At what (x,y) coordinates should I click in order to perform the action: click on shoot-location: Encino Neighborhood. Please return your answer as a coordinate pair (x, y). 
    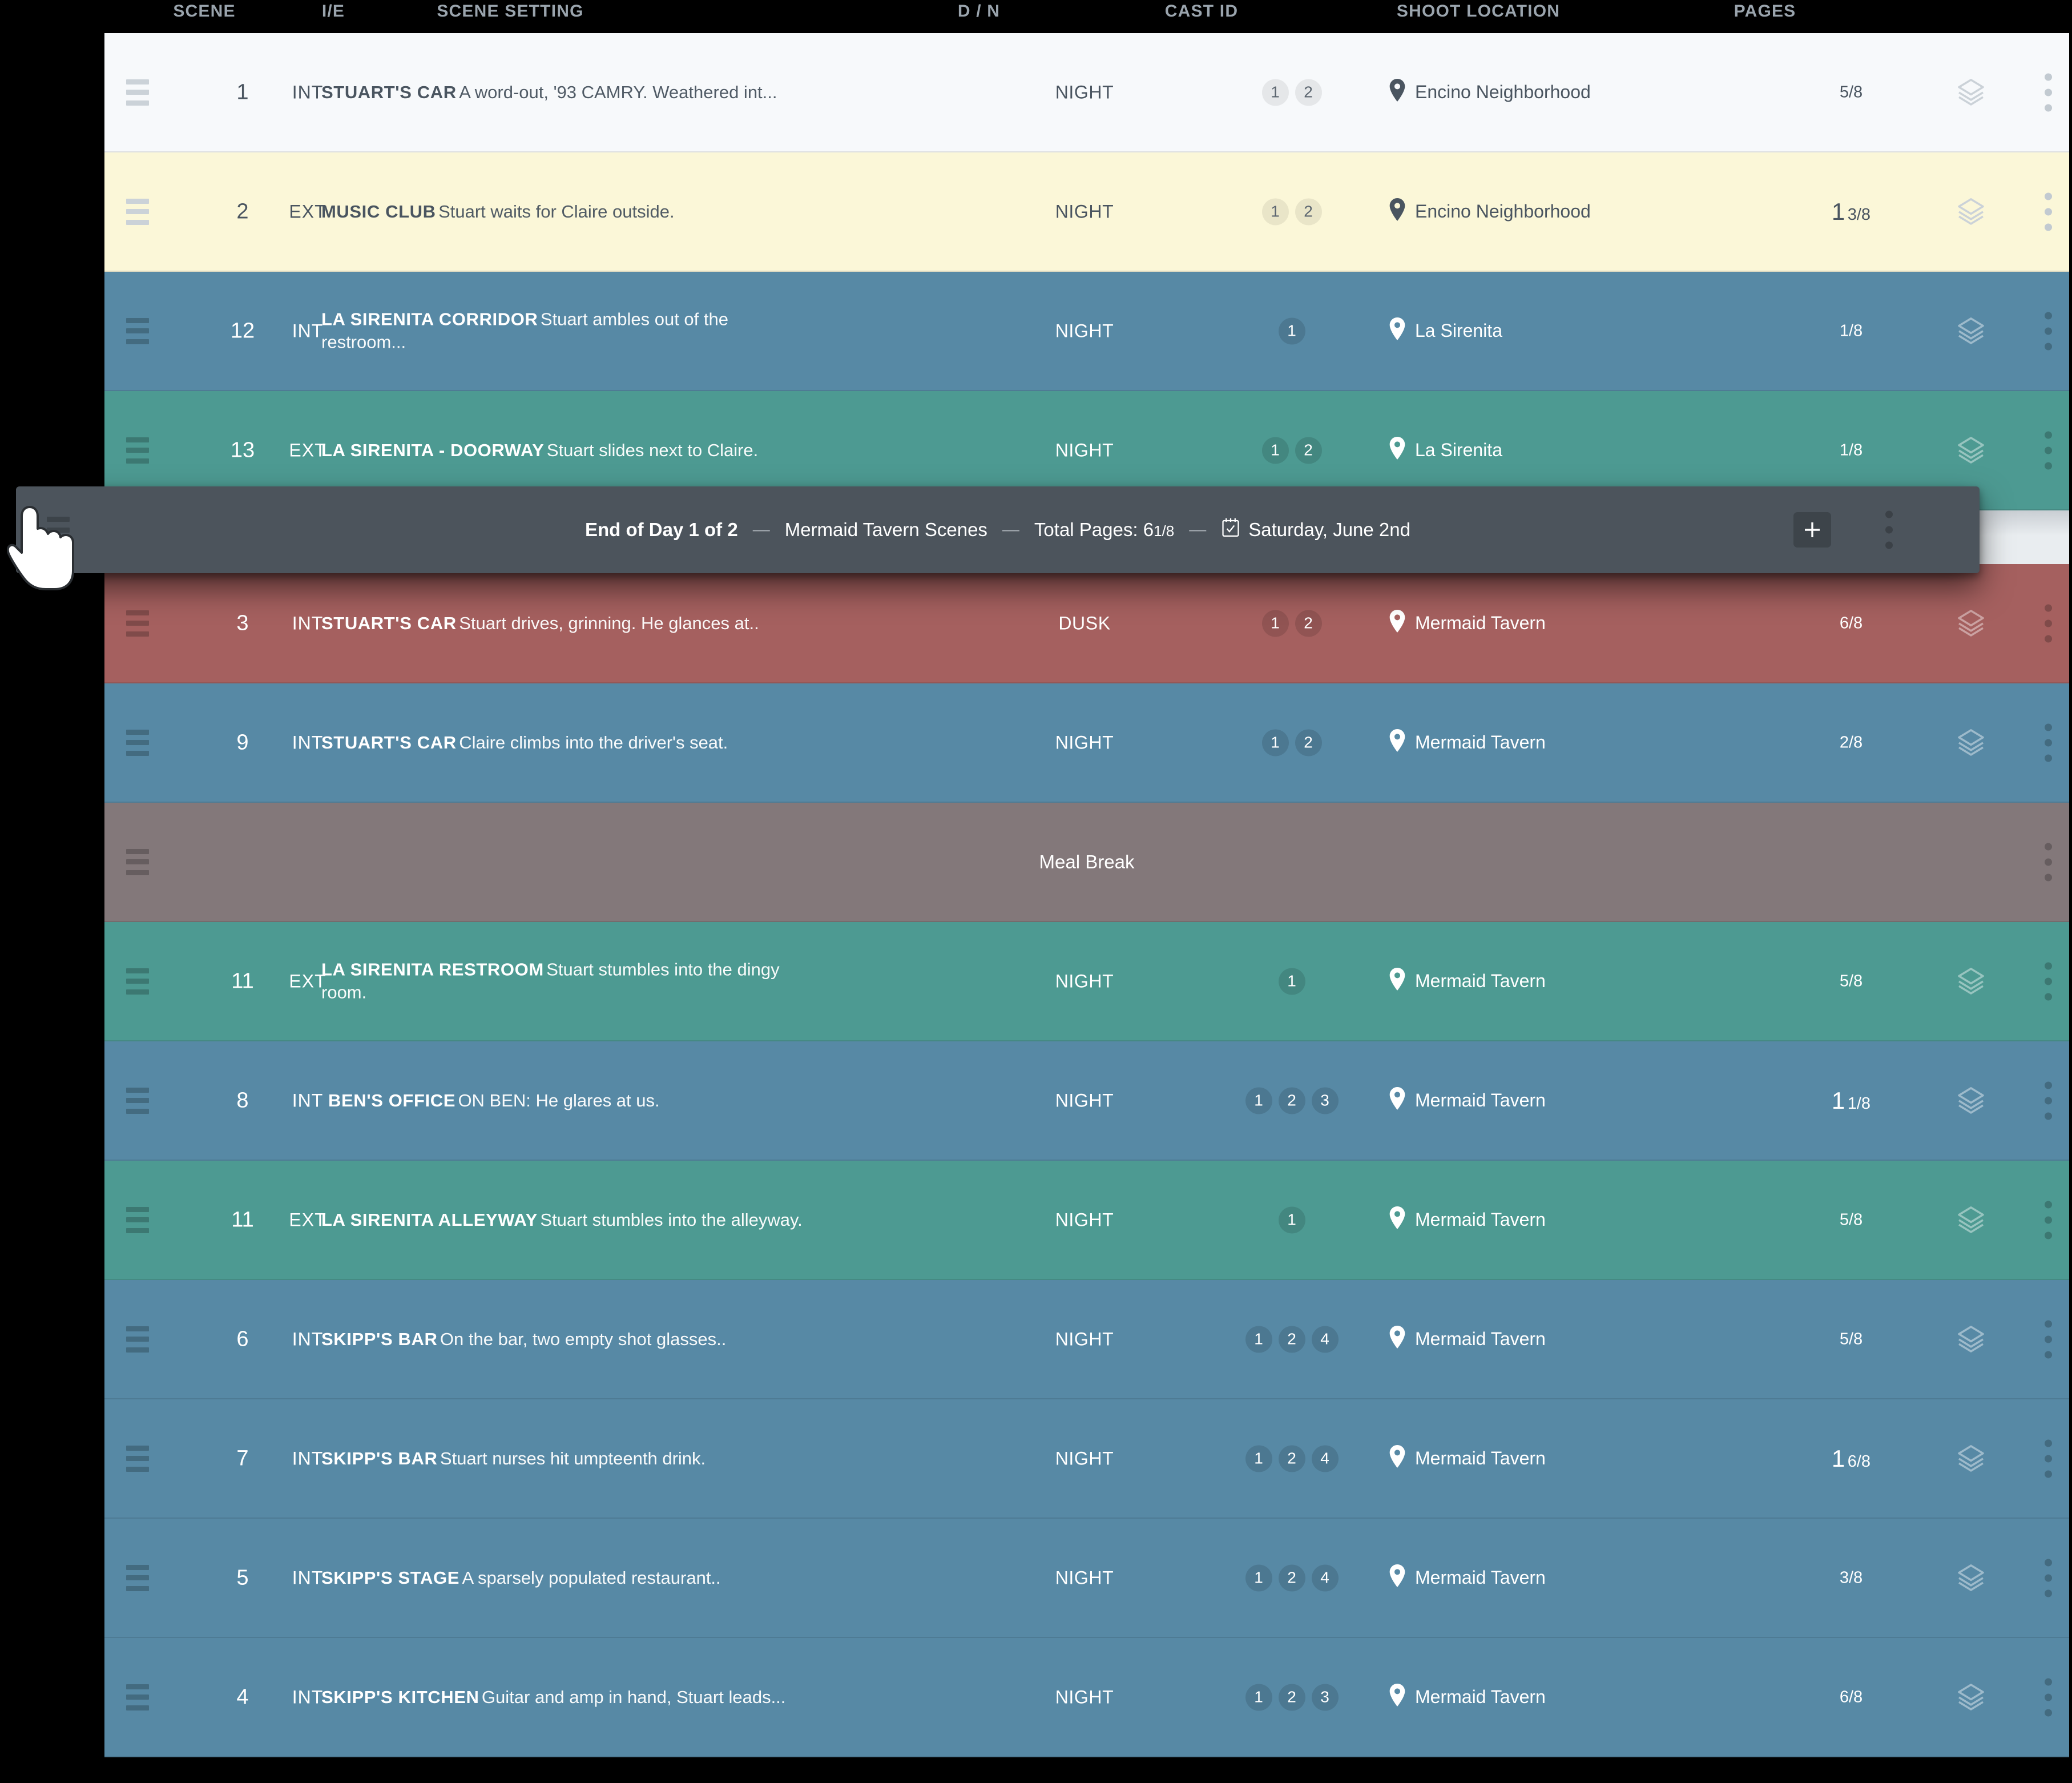
    Looking at the image, I should click on (1589, 92).